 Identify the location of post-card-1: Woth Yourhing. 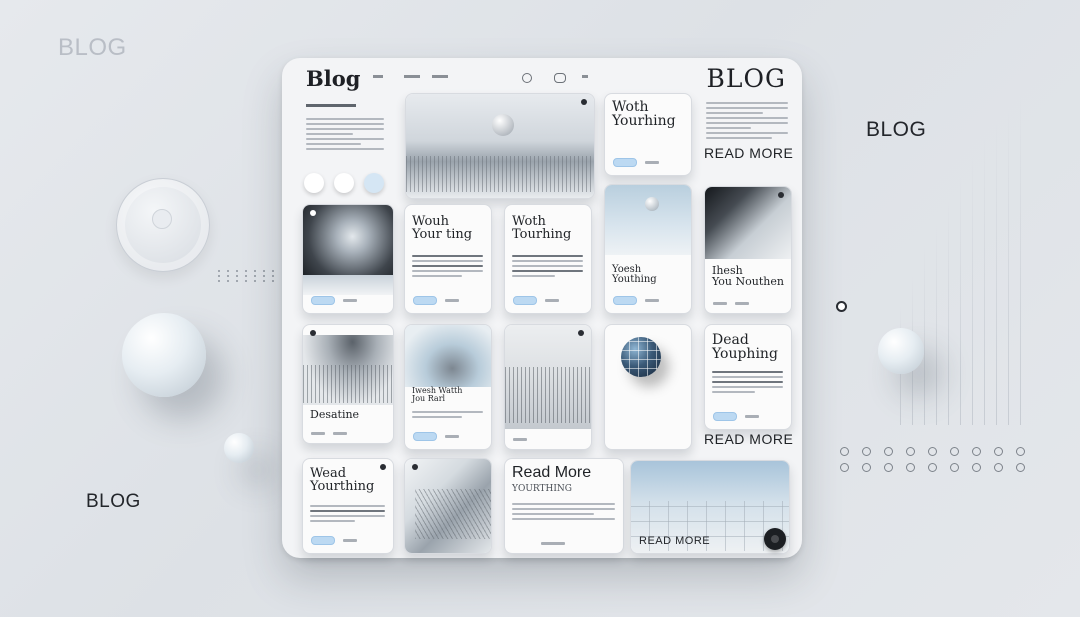
(648, 134).